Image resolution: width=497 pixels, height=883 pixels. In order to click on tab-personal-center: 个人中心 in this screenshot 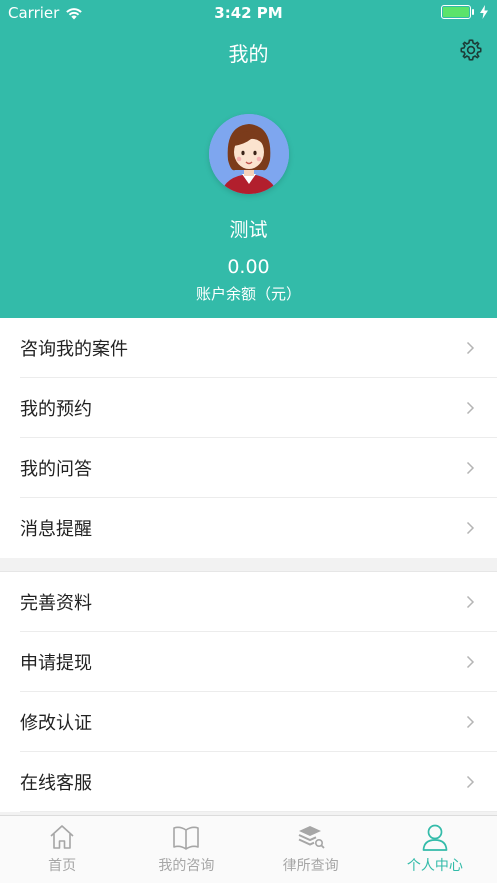, I will do `click(435, 849)`.